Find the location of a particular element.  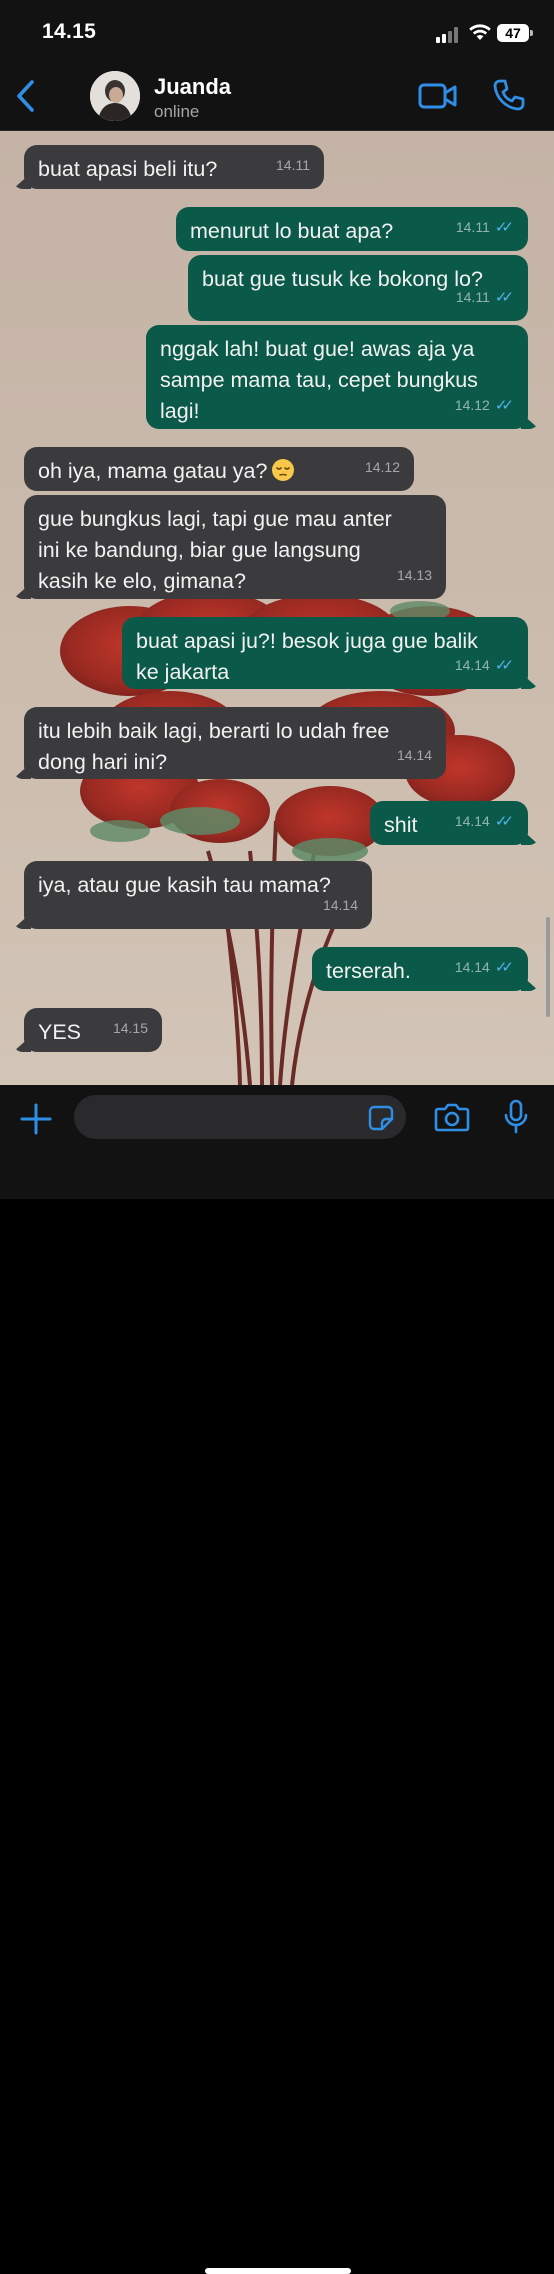

battery-icon: 47 is located at coordinates (513, 33).